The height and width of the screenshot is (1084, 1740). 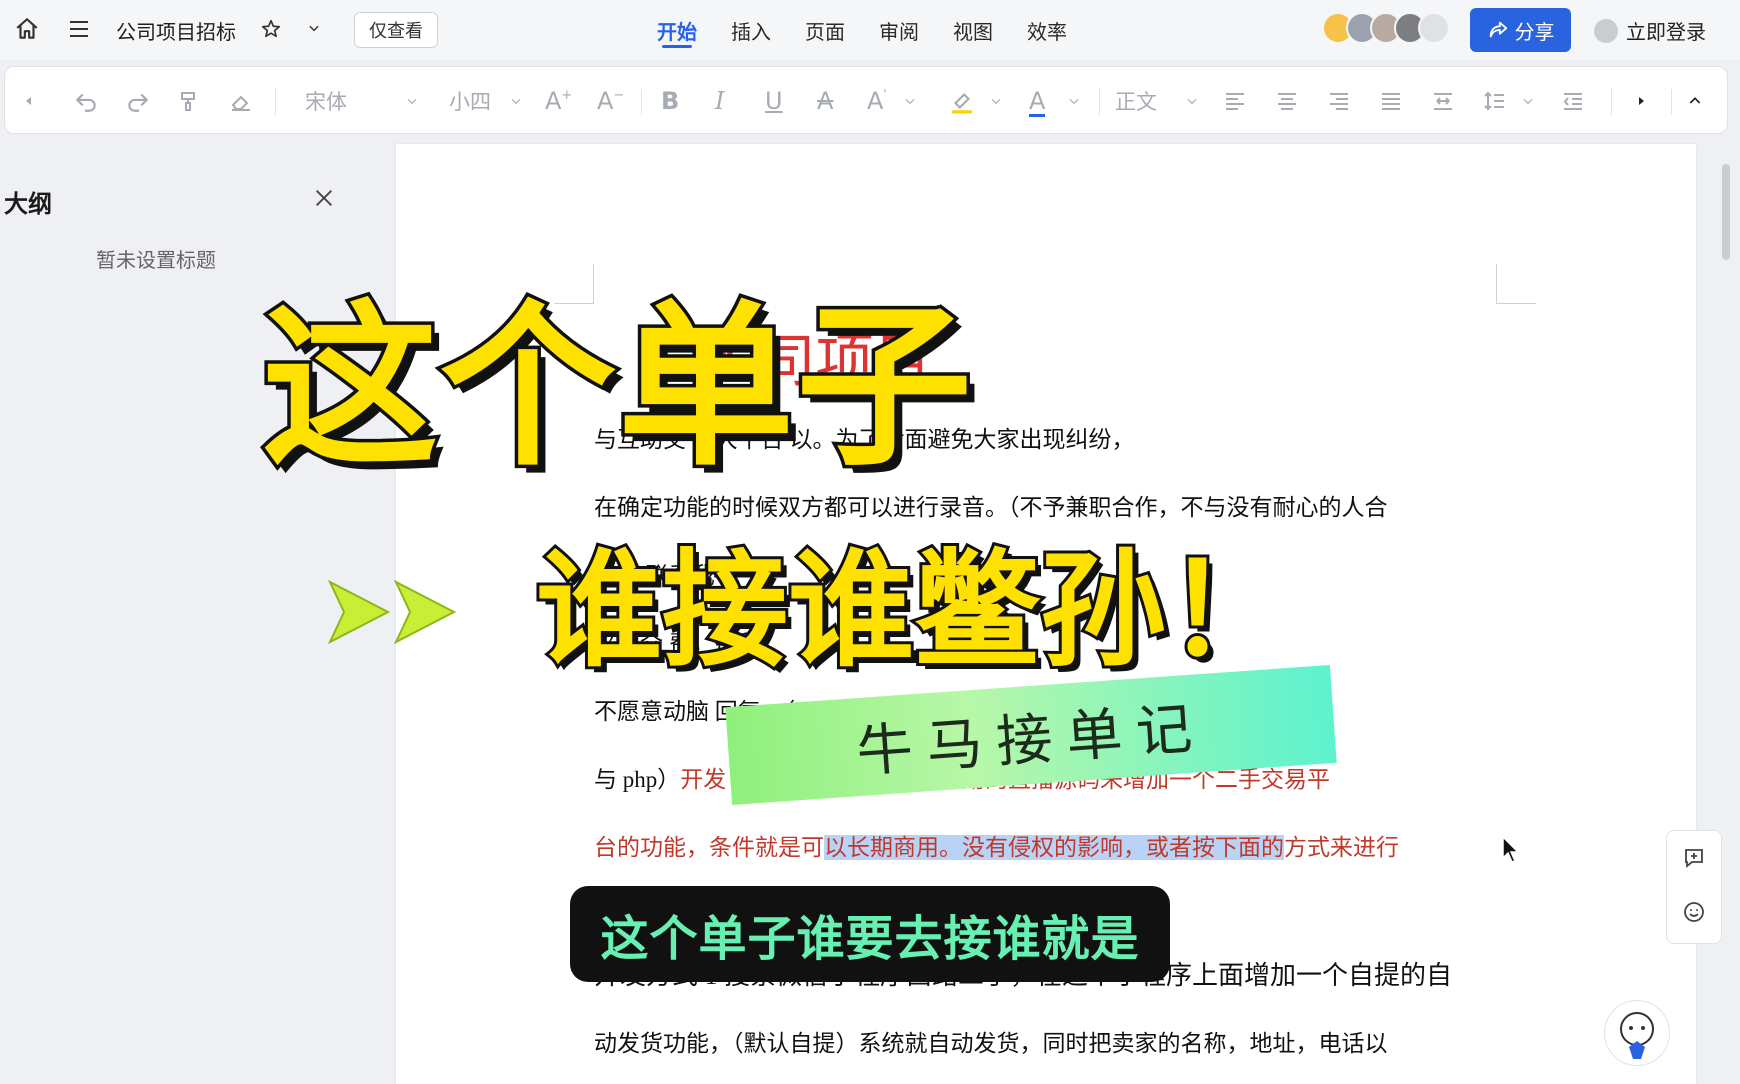 I want to click on collapse-toolbar-icon, so click(x=1695, y=101).